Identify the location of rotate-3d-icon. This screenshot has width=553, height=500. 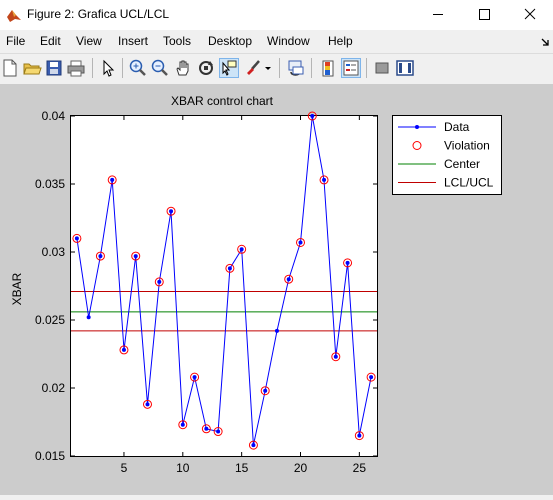
(206, 68).